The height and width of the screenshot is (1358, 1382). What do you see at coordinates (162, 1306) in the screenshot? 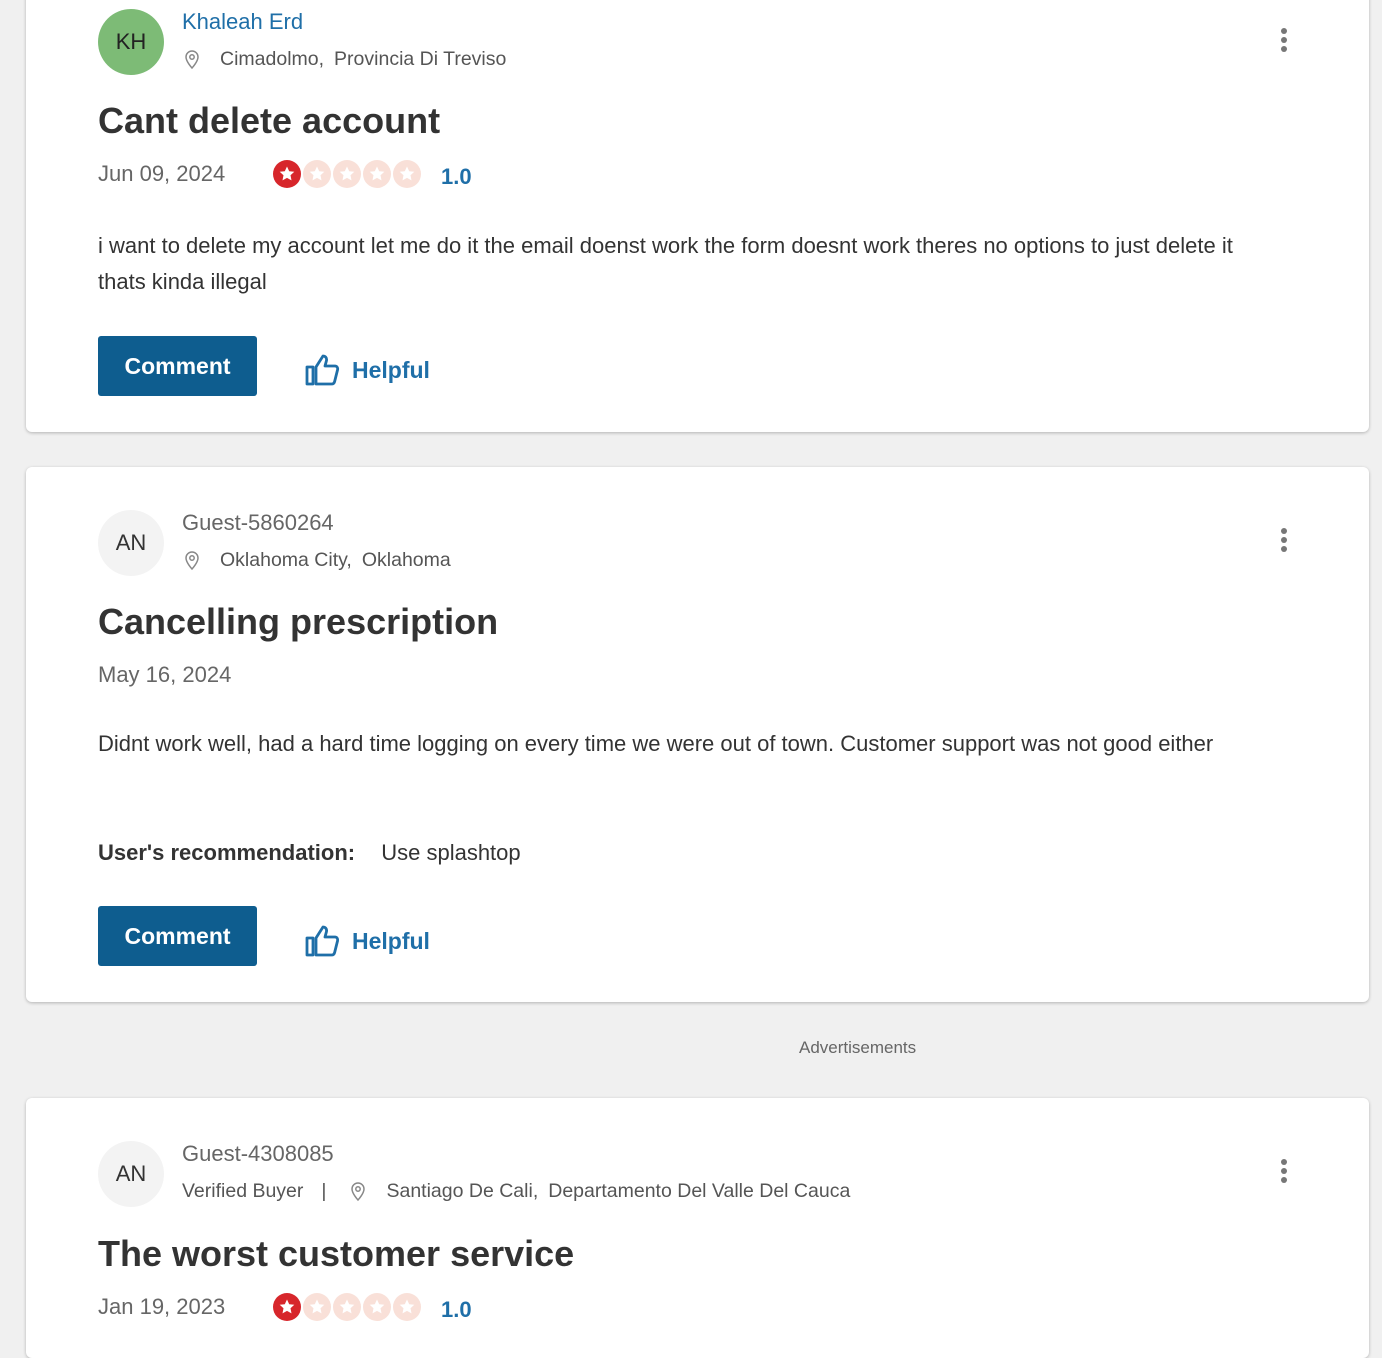
I see `review-date: Jan 19, 2023` at bounding box center [162, 1306].